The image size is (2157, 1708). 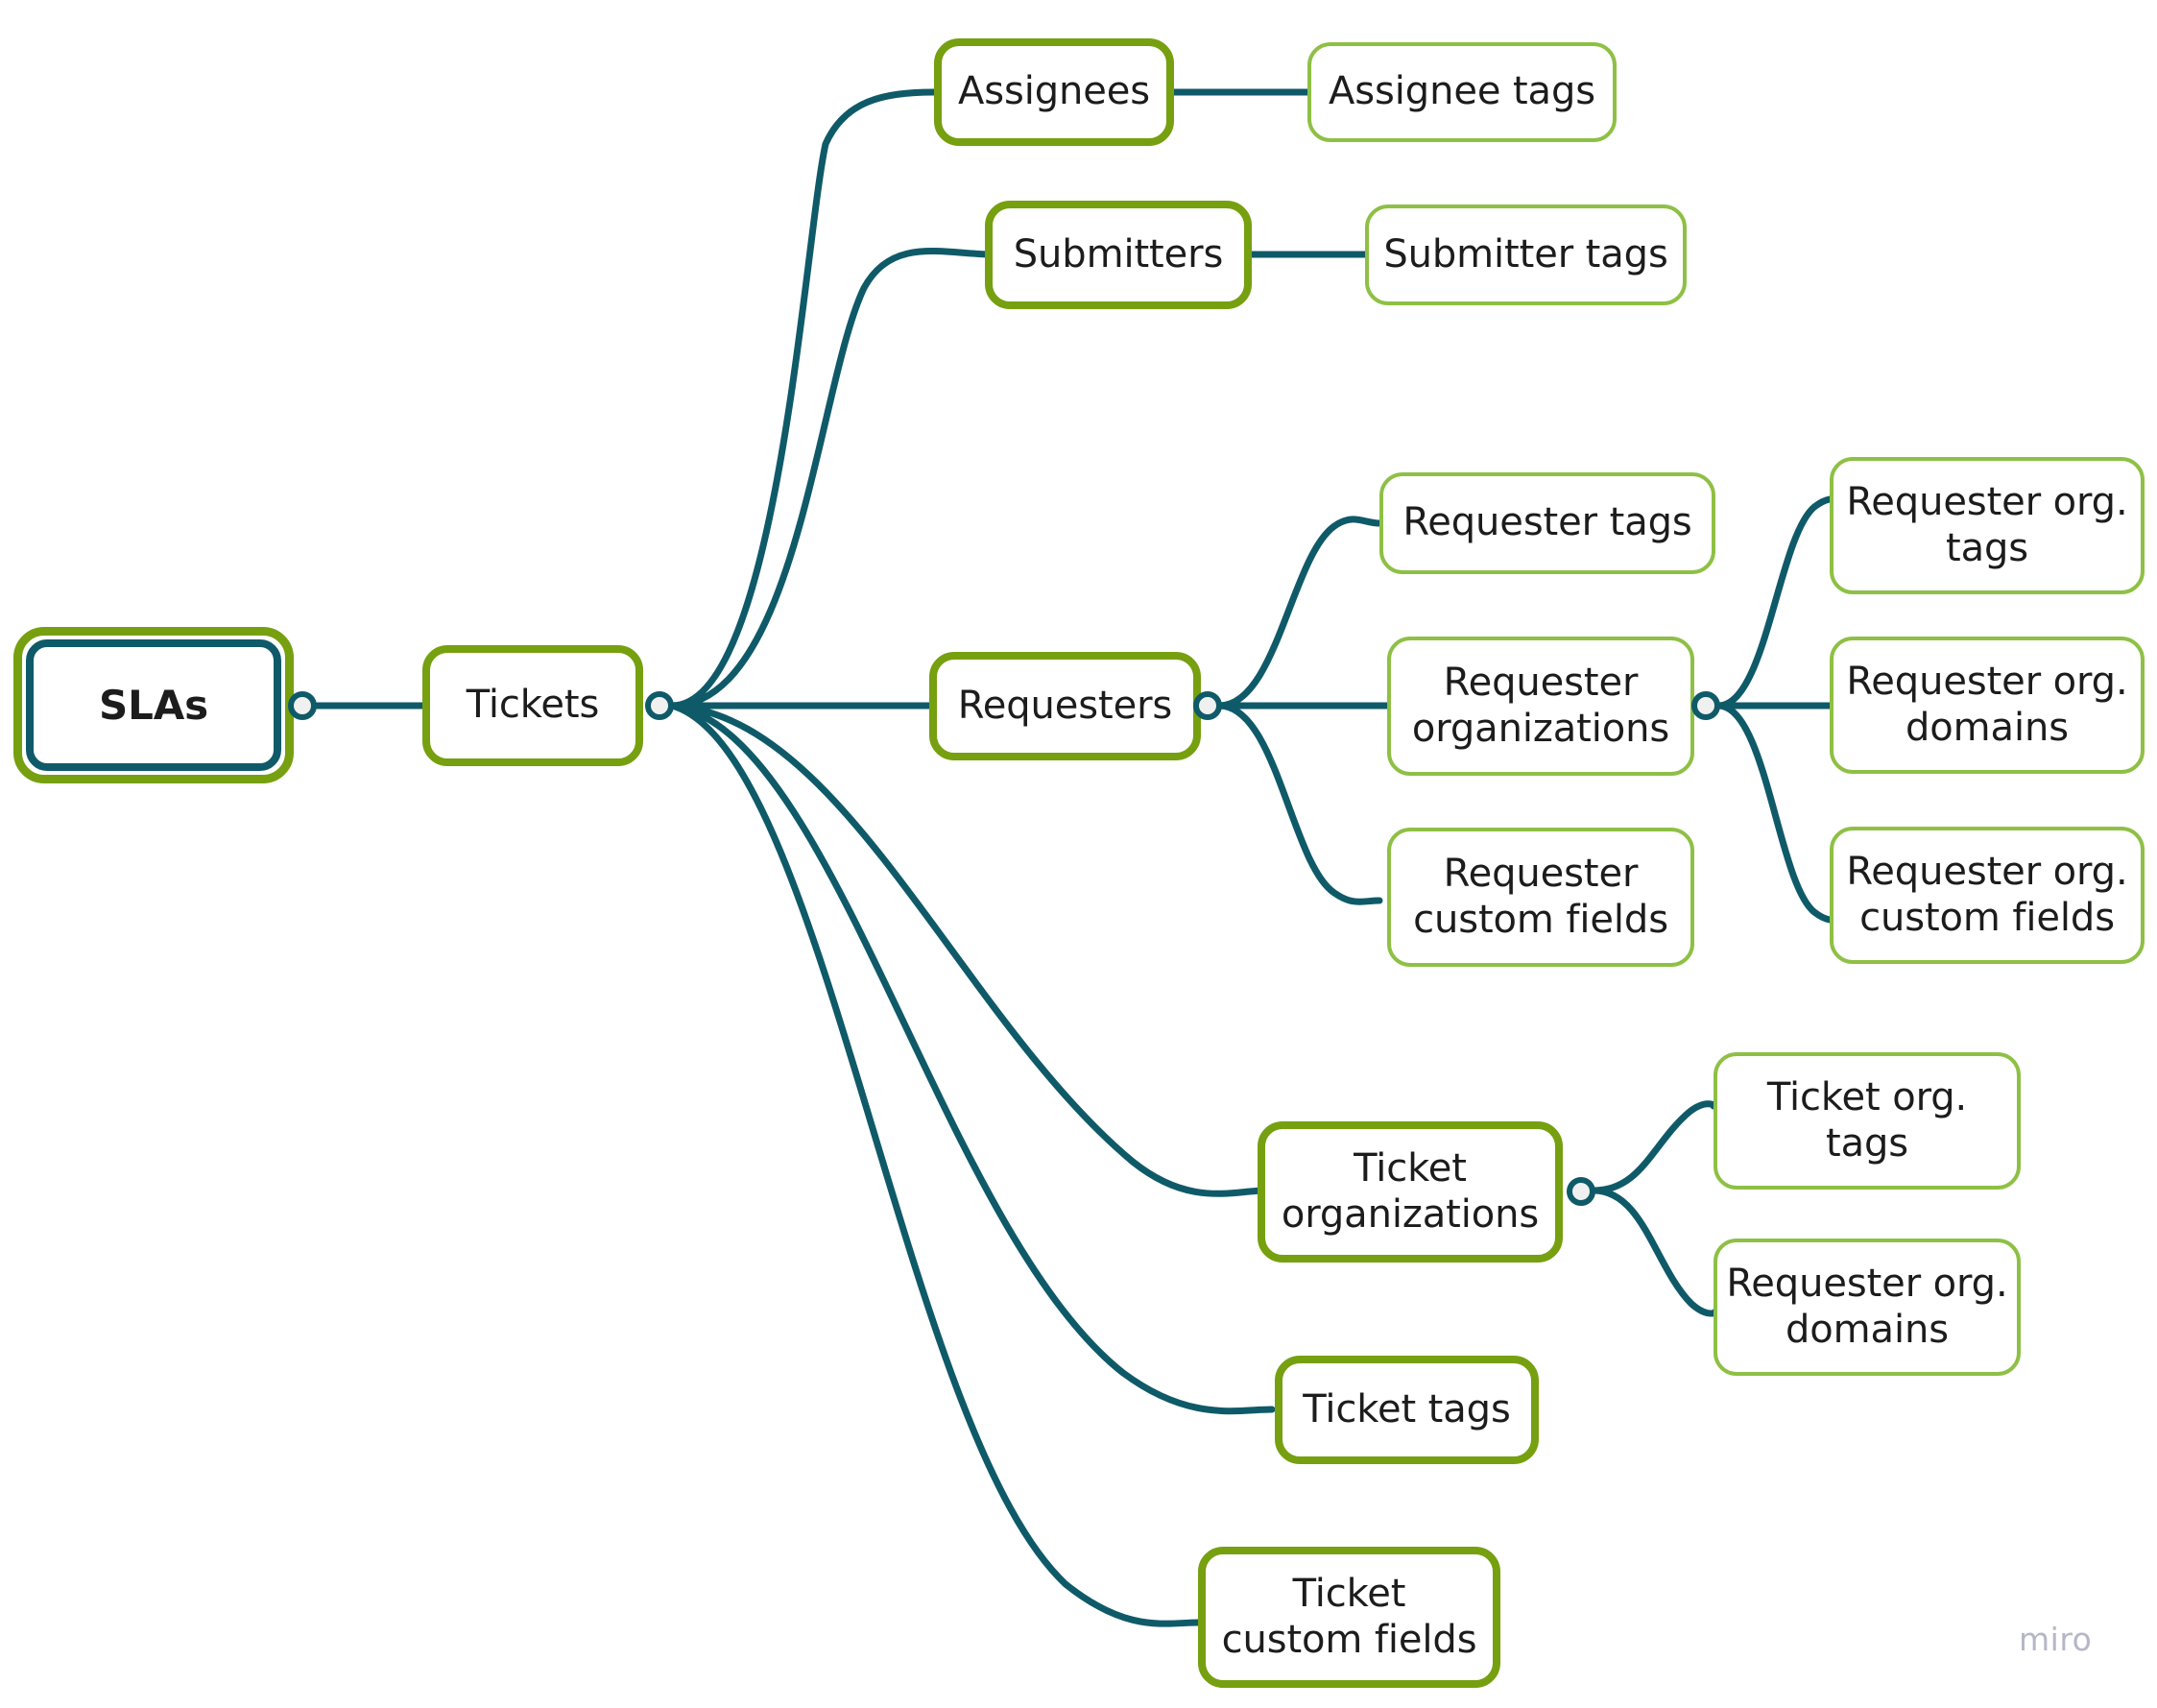 I want to click on node-label-requester-org-custom-fields: Requester org. custom fields, so click(x=1987, y=895).